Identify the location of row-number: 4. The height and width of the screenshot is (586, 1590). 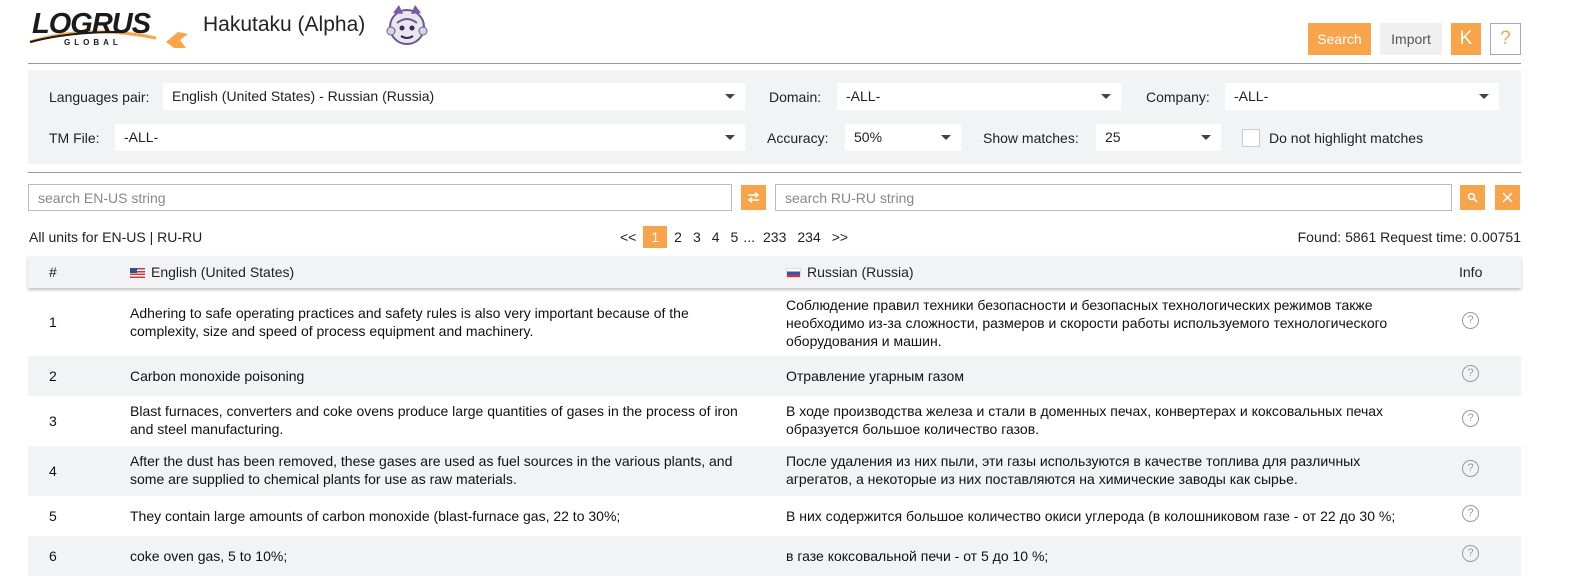
(53, 471).